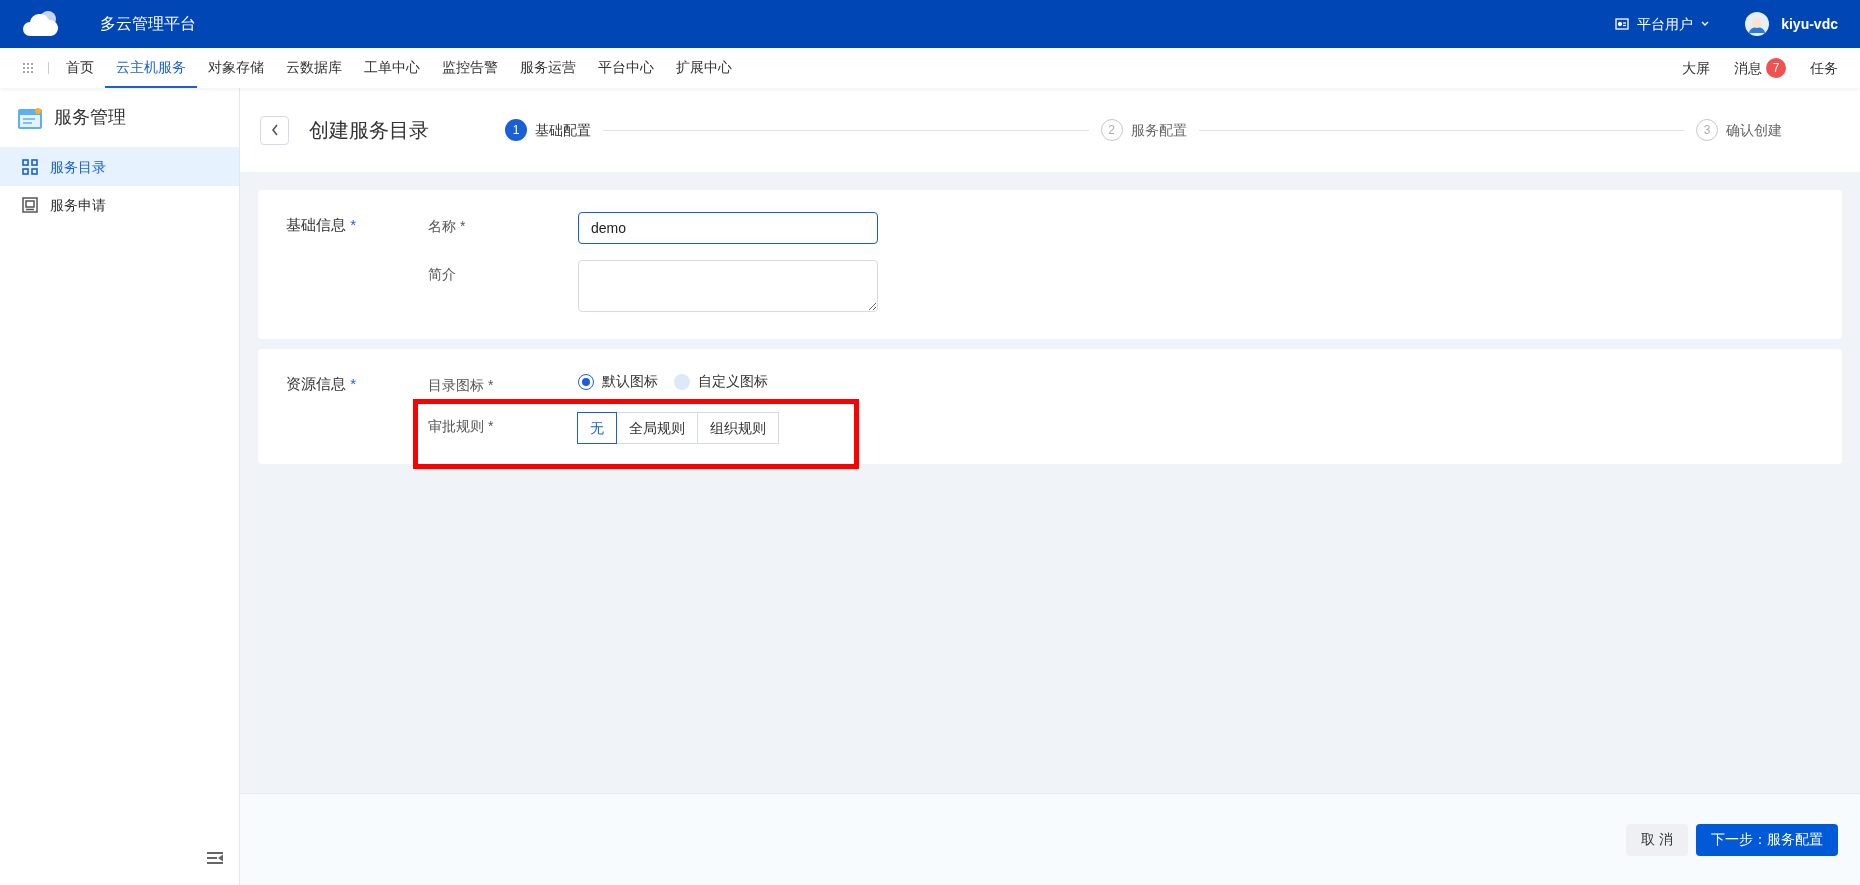 This screenshot has height=885, width=1860. What do you see at coordinates (215, 858) in the screenshot?
I see `collapse-menu-icon` at bounding box center [215, 858].